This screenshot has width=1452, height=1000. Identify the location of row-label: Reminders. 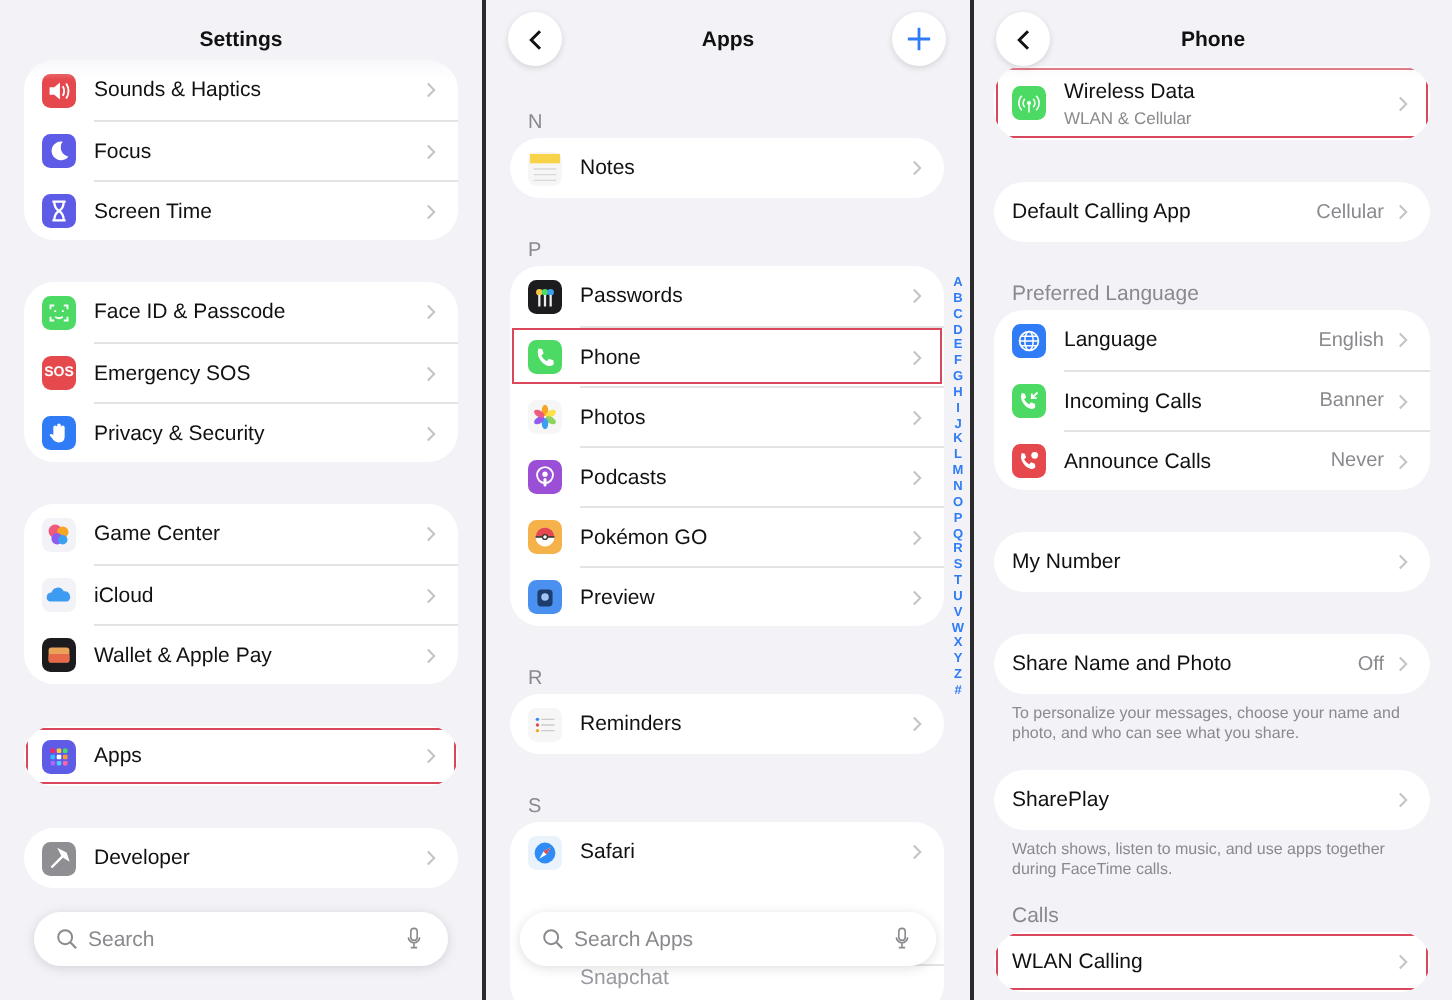
(632, 724).